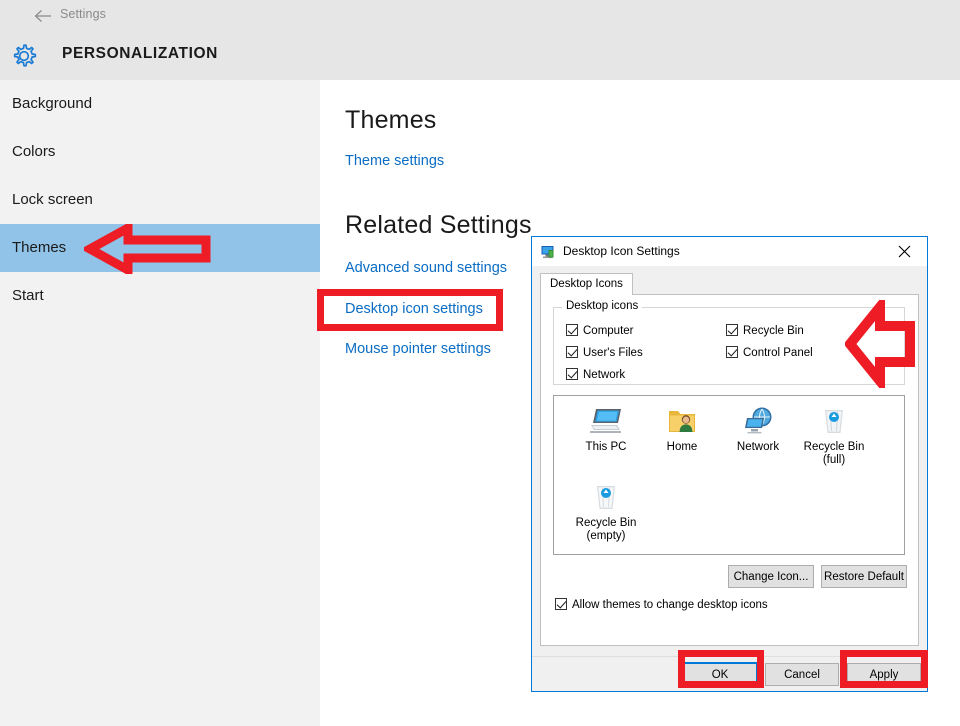  I want to click on preview-item-this-pc: This PC, so click(606, 429).